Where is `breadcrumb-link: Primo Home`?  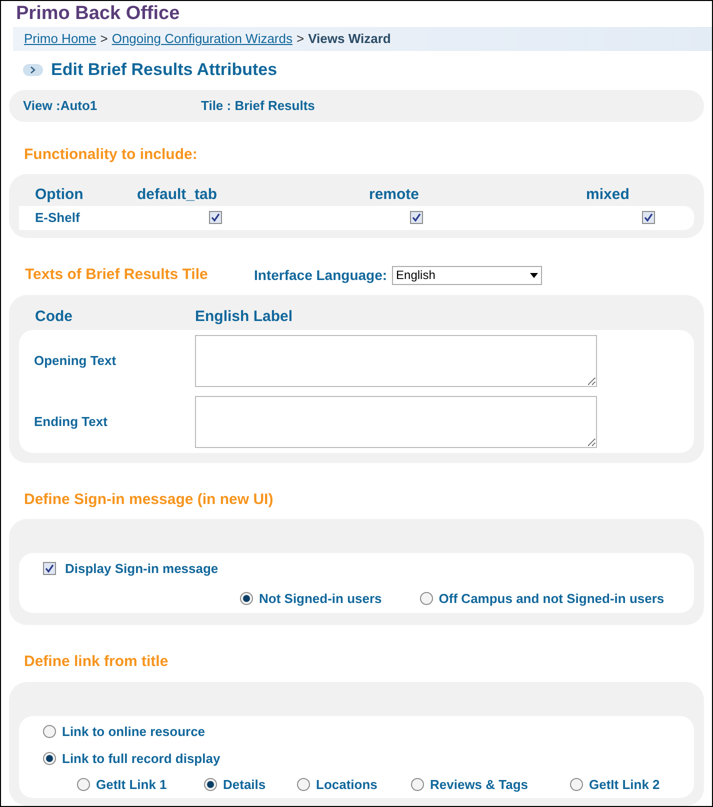
breadcrumb-link: Primo Home is located at coordinates (60, 39).